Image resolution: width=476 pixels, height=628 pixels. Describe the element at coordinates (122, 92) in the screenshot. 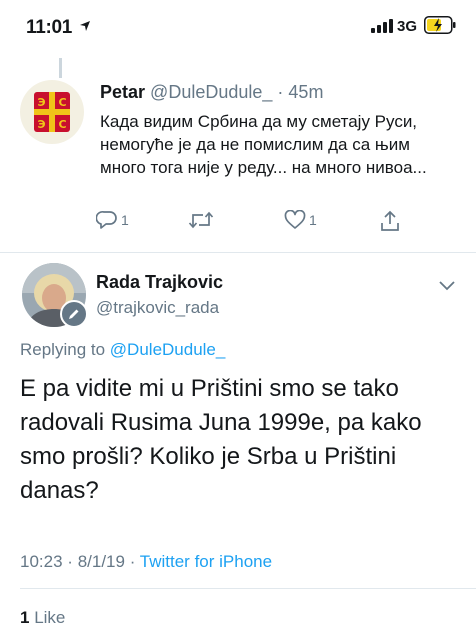

I see `author-name: Petar` at that location.